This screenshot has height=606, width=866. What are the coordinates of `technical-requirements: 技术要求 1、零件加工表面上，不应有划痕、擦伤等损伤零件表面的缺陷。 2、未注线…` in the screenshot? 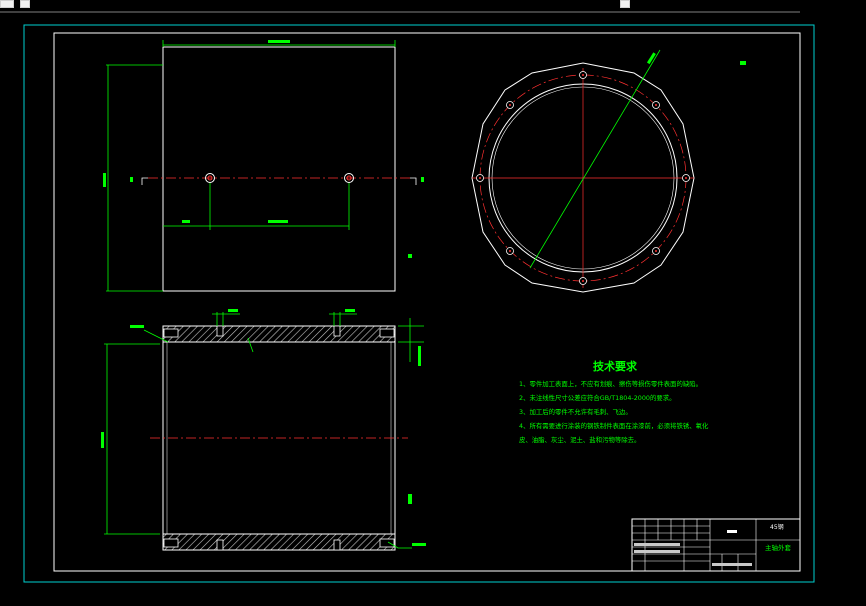 It's located at (614, 401).